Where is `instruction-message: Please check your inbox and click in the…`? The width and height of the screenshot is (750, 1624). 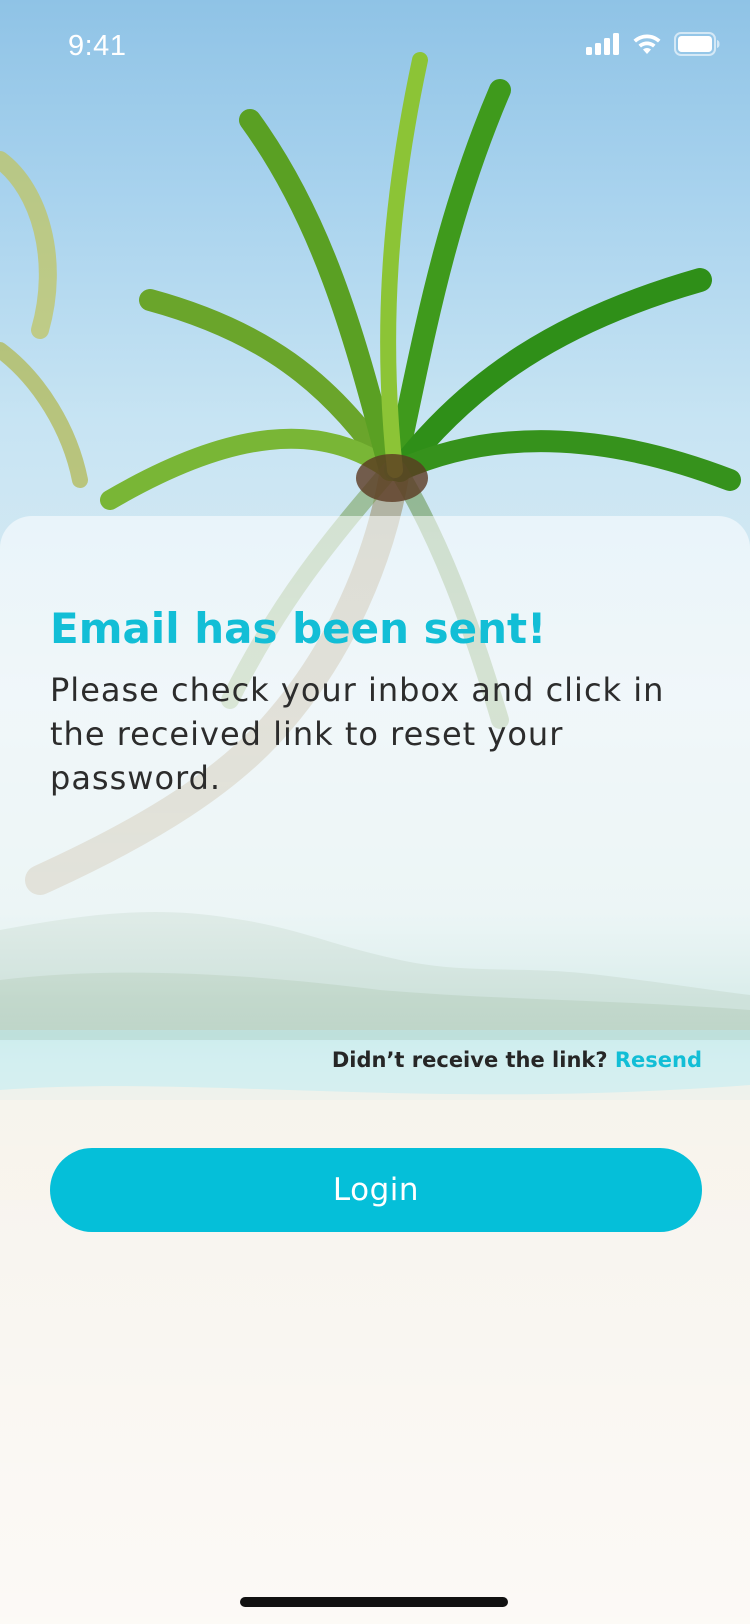
instruction-message: Please check your inbox and click in the… is located at coordinates (357, 734).